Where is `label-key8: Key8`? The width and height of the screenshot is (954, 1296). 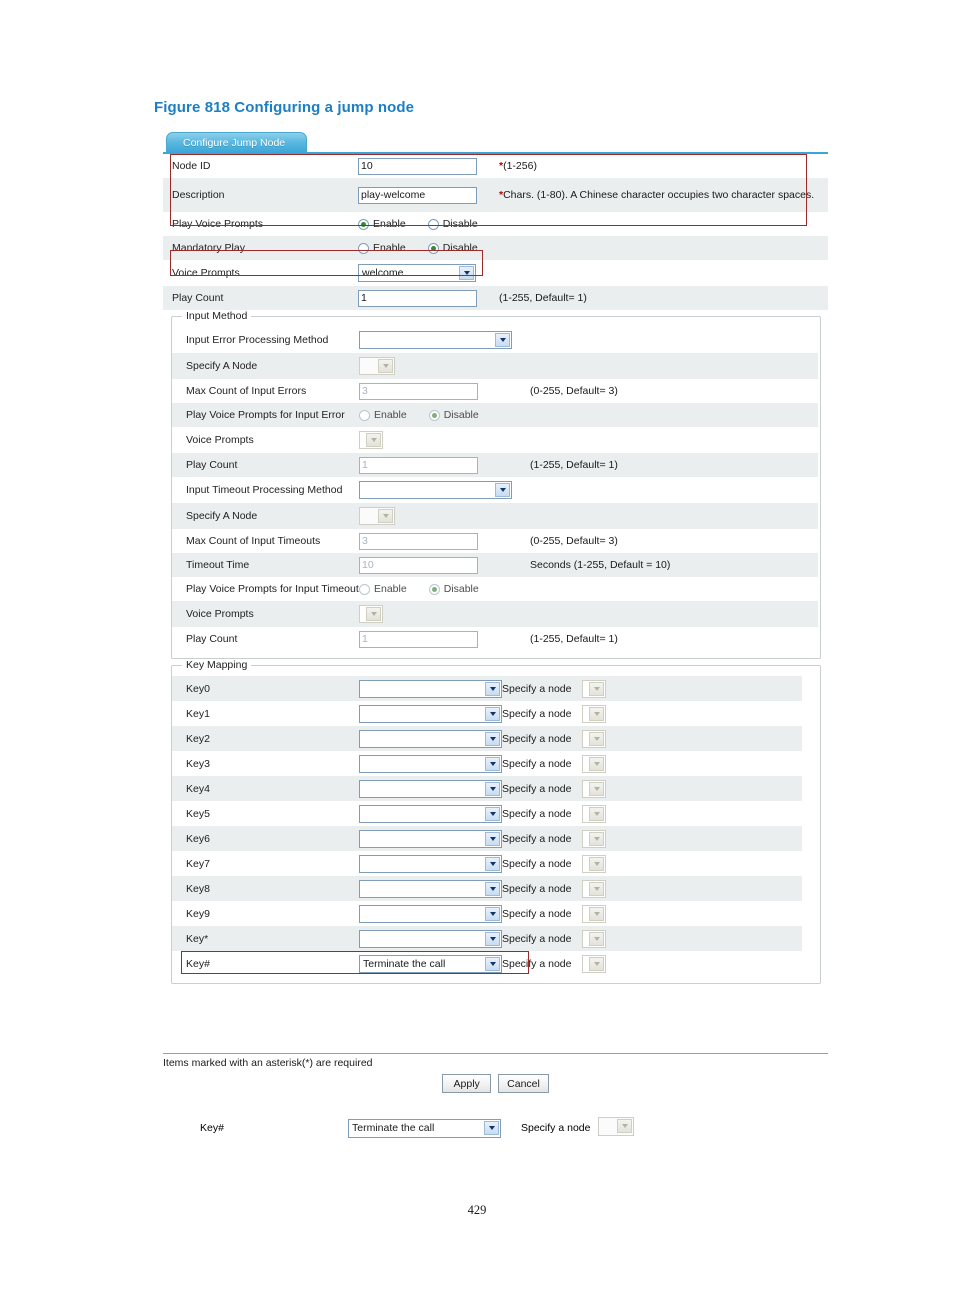 label-key8: Key8 is located at coordinates (198, 888).